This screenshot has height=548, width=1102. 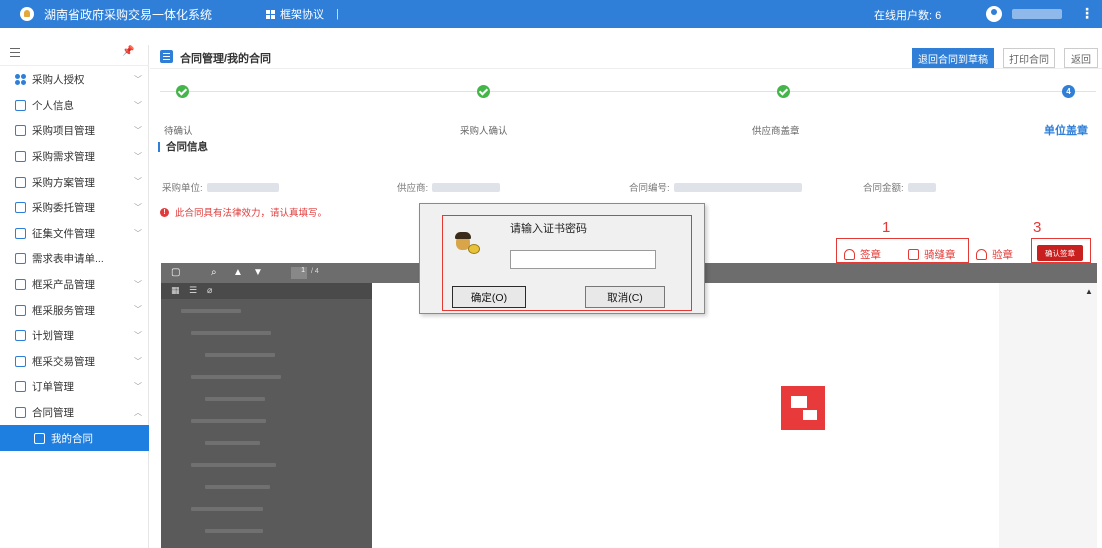 I want to click on thumbnail-toolbar: ▦ ☰ ⌀, so click(x=266, y=291).